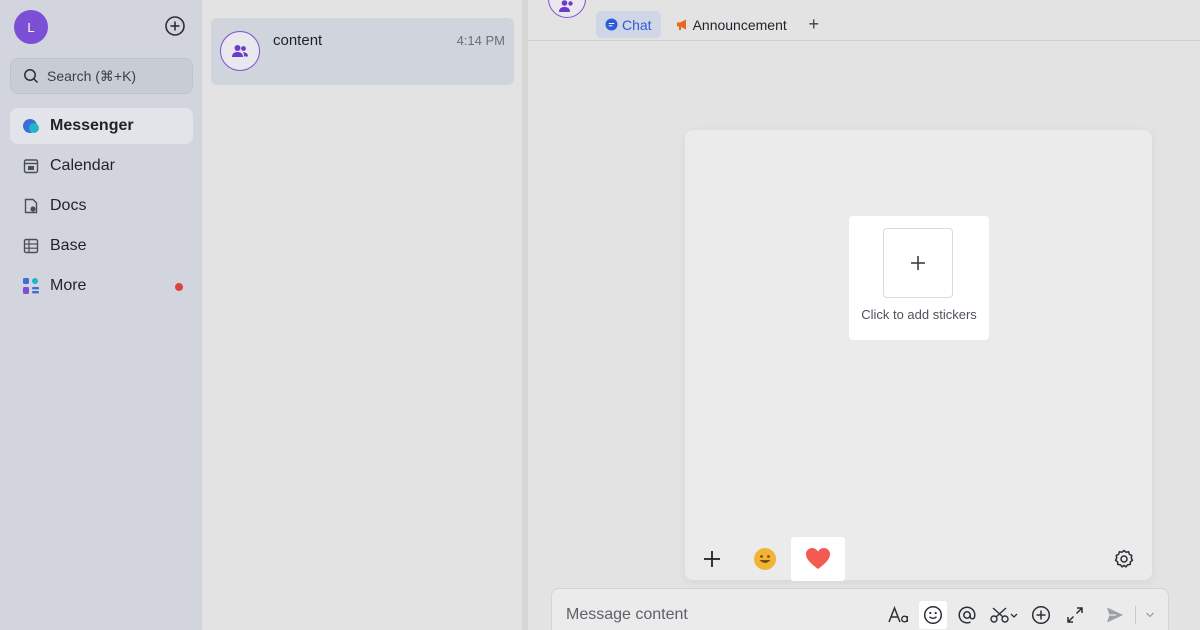  What do you see at coordinates (480, 40) in the screenshot?
I see `chat-time: 4:14 PM` at bounding box center [480, 40].